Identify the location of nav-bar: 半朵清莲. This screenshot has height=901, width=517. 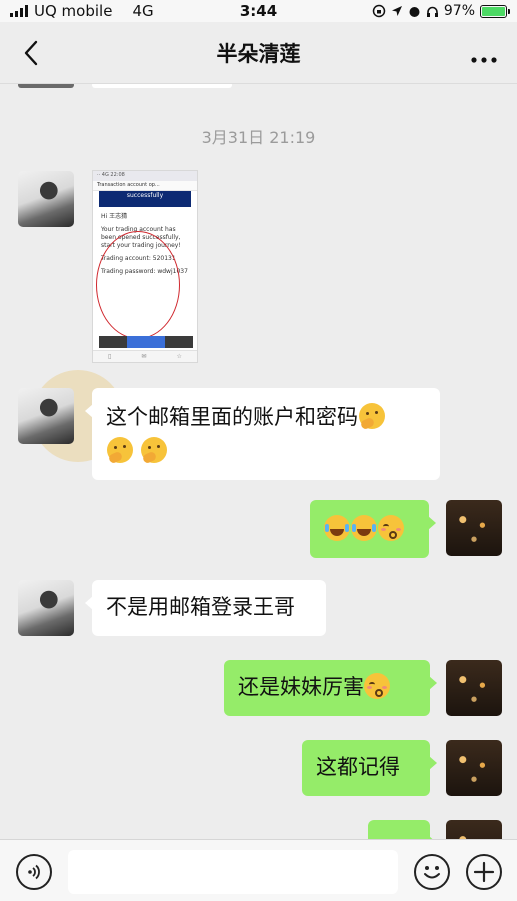
(258, 53).